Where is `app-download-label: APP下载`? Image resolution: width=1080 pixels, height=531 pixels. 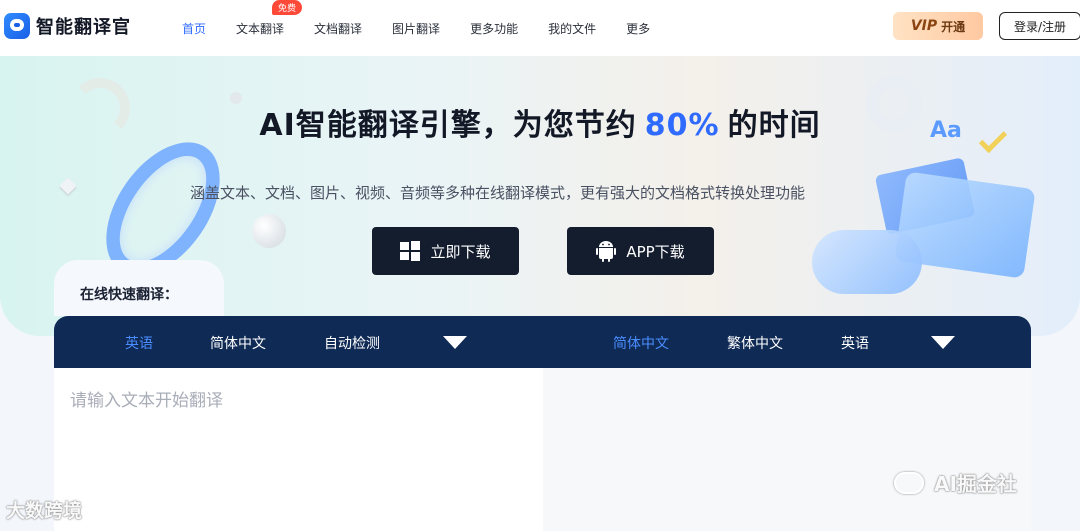
app-download-label: APP下载 is located at coordinates (655, 251).